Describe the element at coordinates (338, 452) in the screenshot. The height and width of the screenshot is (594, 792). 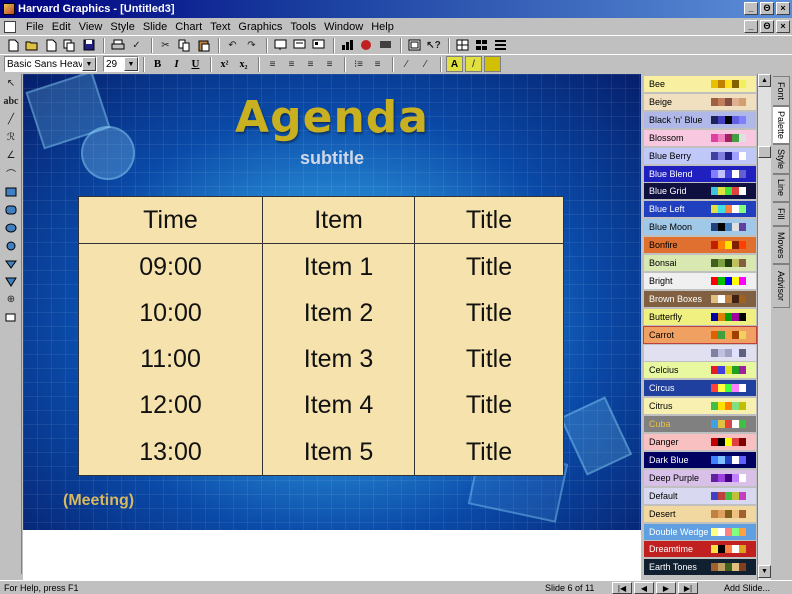
I see `table-cell-item: Item 5` at that location.